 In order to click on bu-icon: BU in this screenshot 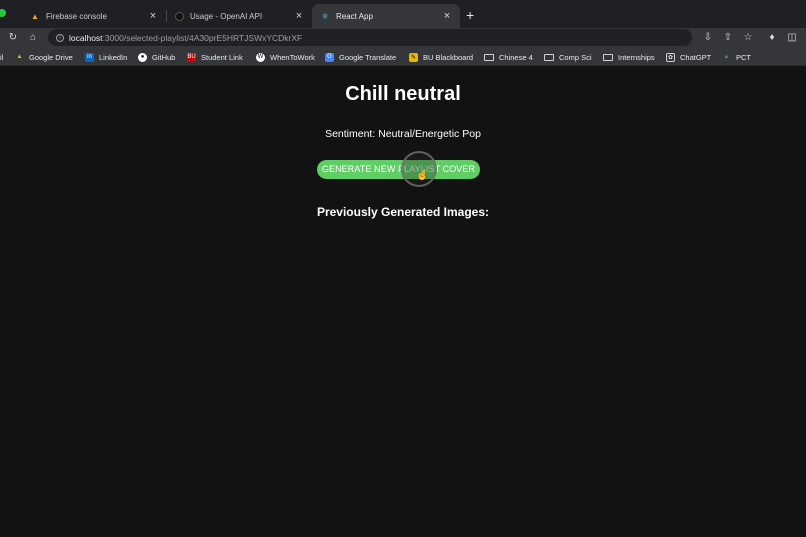, I will do `click(191, 57)`.